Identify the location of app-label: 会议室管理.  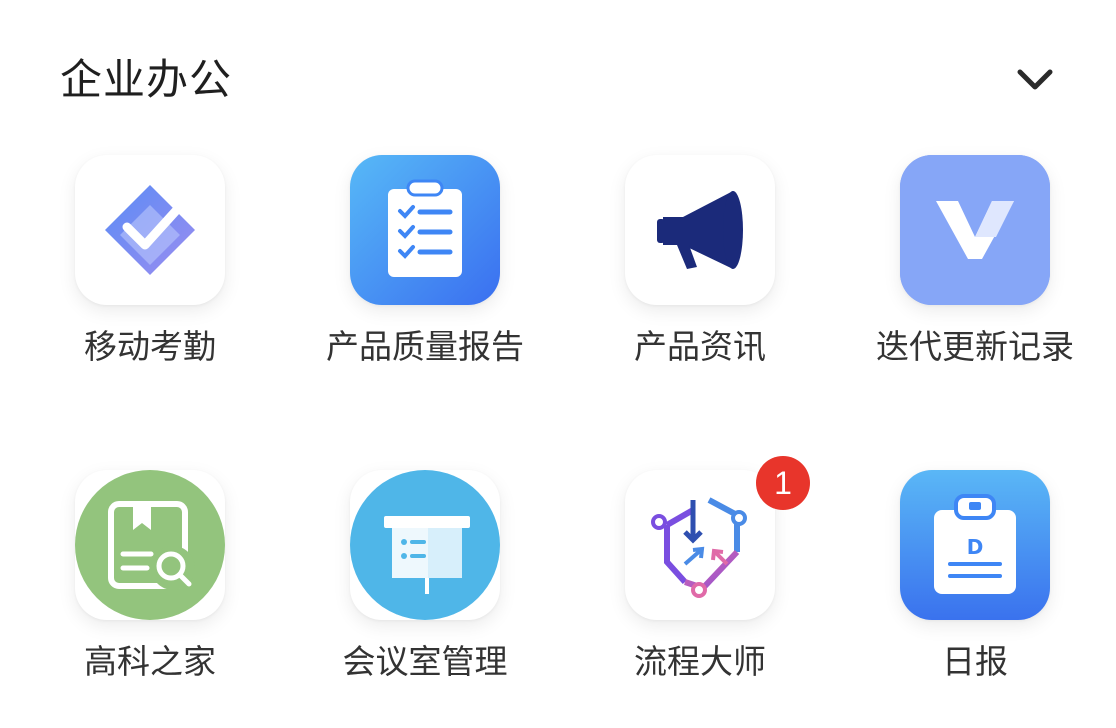
(425, 661).